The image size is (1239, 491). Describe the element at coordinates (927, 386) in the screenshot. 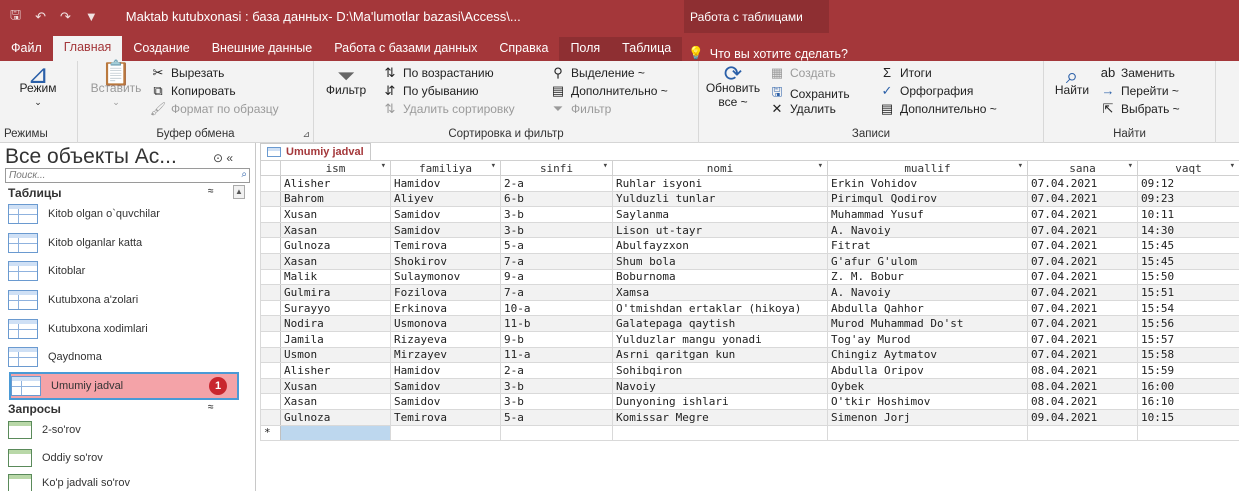

I see `cell-muallif: Oybek` at that location.